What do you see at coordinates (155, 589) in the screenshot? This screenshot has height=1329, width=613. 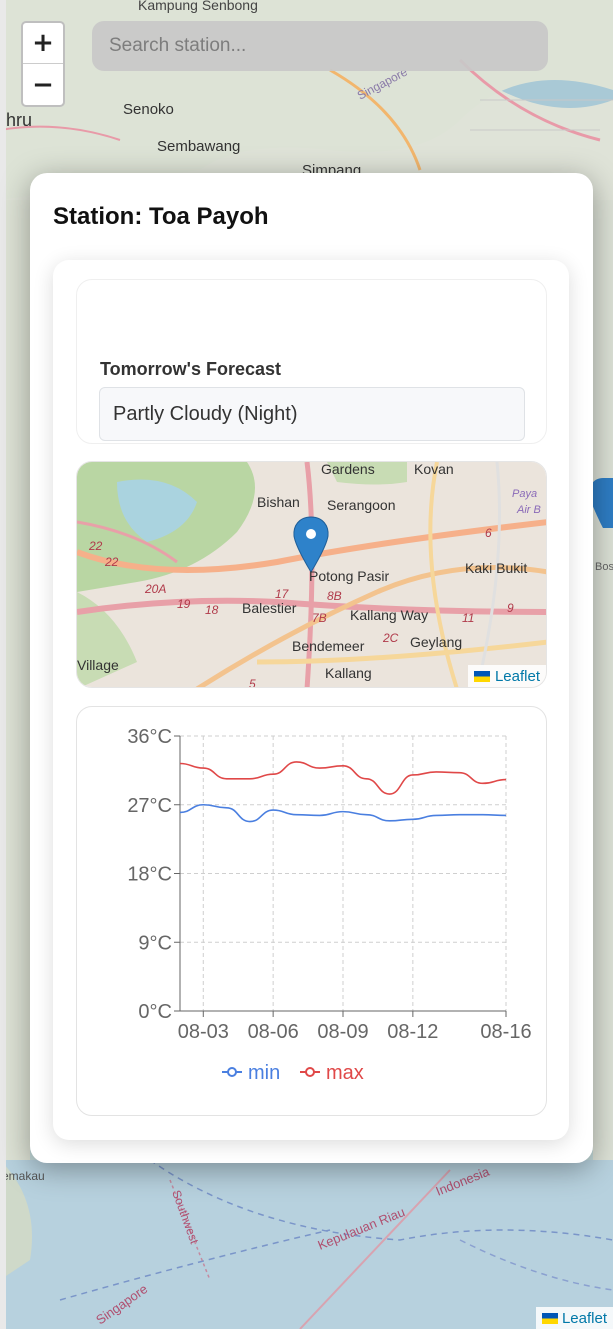 I see `road-number: 20A` at bounding box center [155, 589].